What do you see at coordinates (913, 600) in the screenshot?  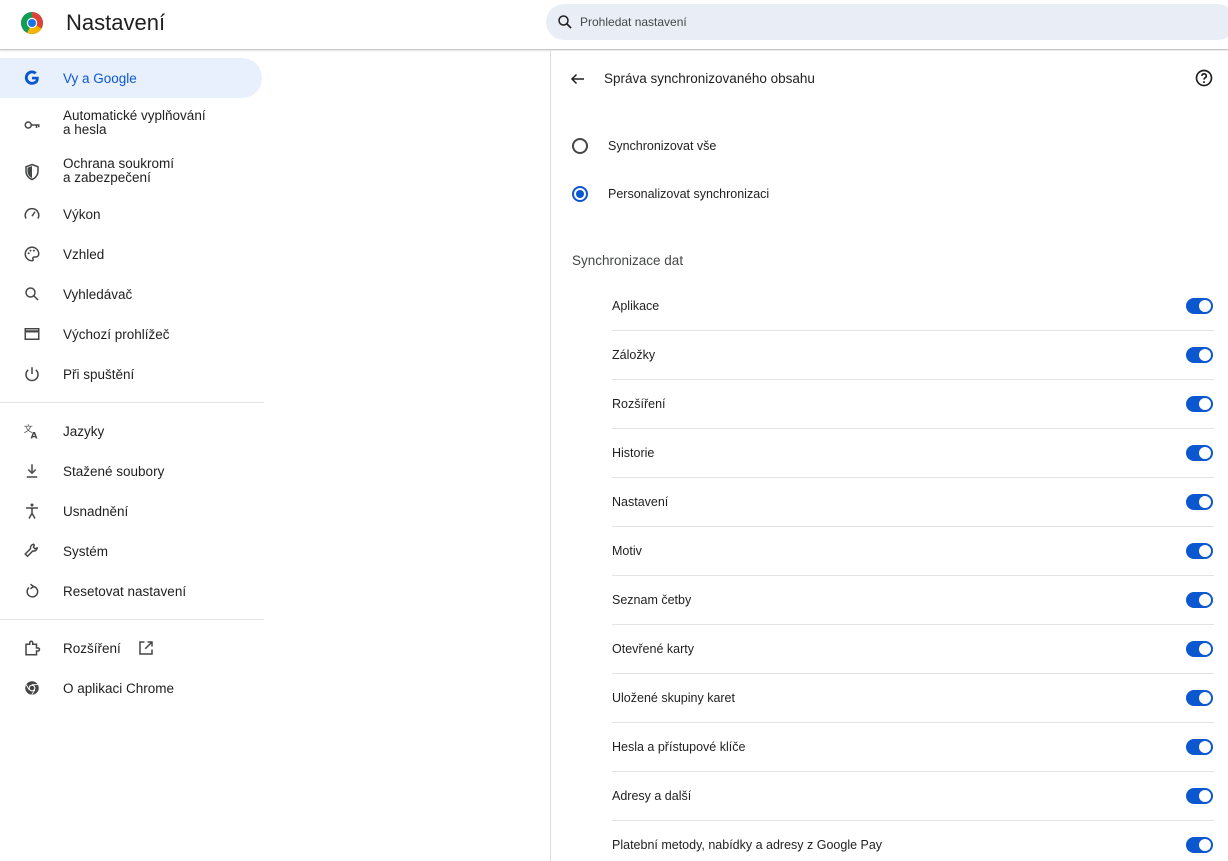 I see `sync-row-reading-list: Seznam četby` at bounding box center [913, 600].